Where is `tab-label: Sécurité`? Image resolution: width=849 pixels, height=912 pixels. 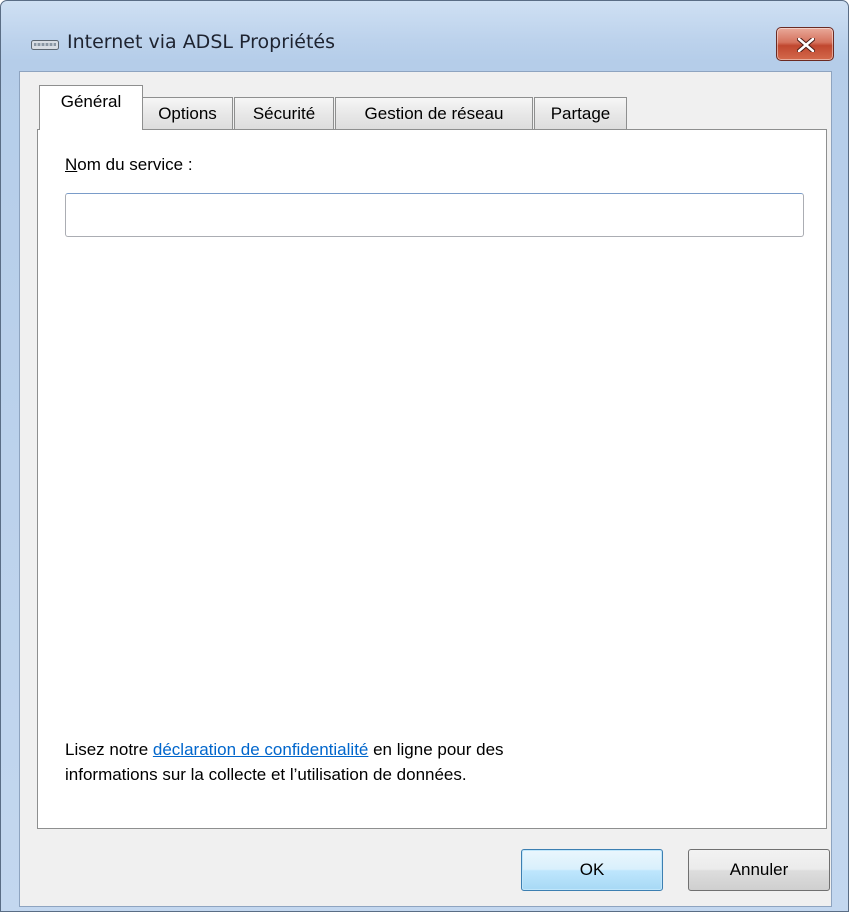
tab-label: Sécurité is located at coordinates (284, 113).